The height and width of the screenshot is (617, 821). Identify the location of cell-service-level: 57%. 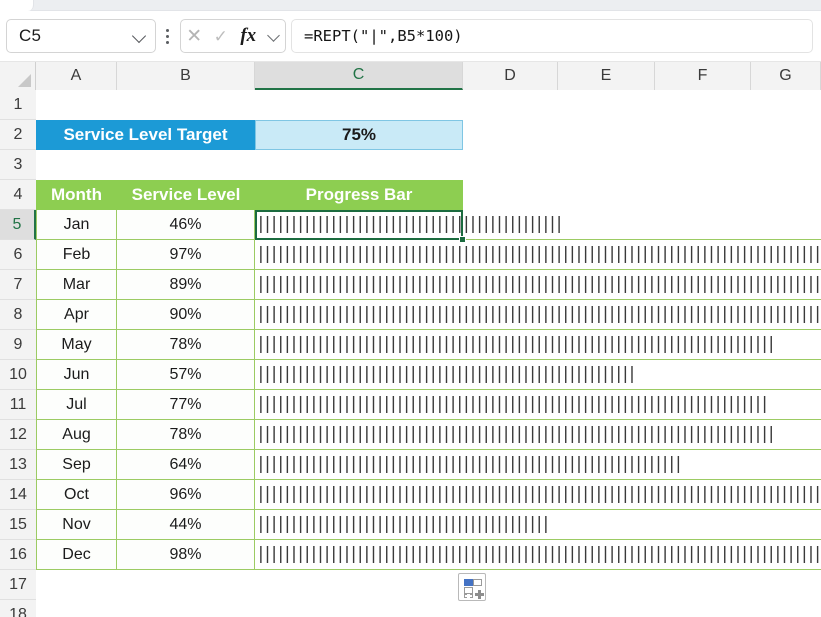
(186, 375).